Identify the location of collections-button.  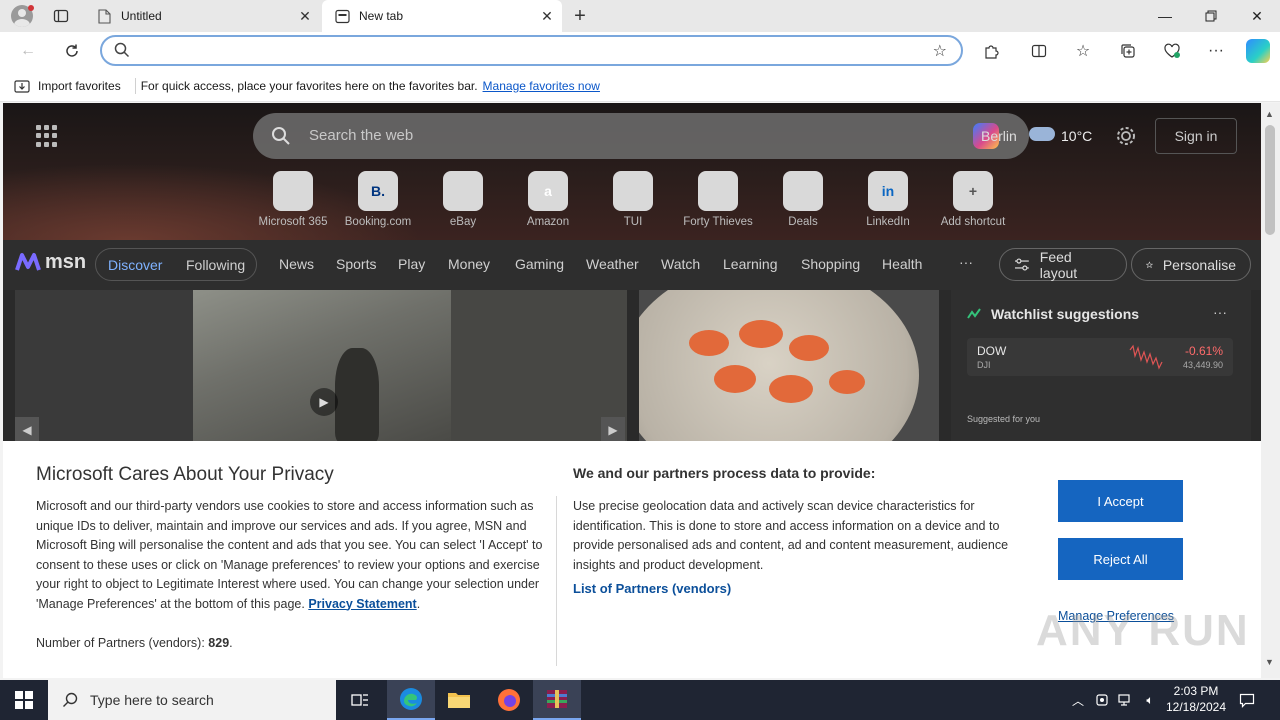
(1128, 51).